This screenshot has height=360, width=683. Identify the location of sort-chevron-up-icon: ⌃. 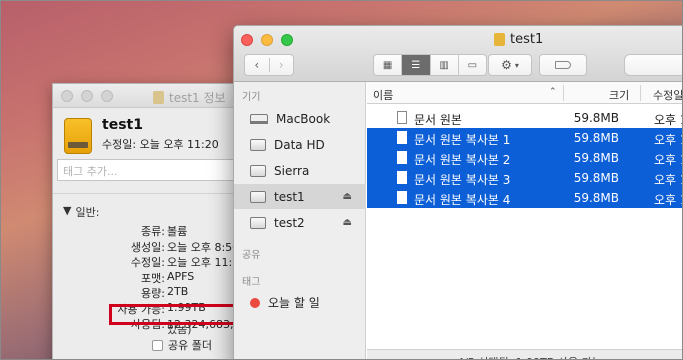
(553, 92).